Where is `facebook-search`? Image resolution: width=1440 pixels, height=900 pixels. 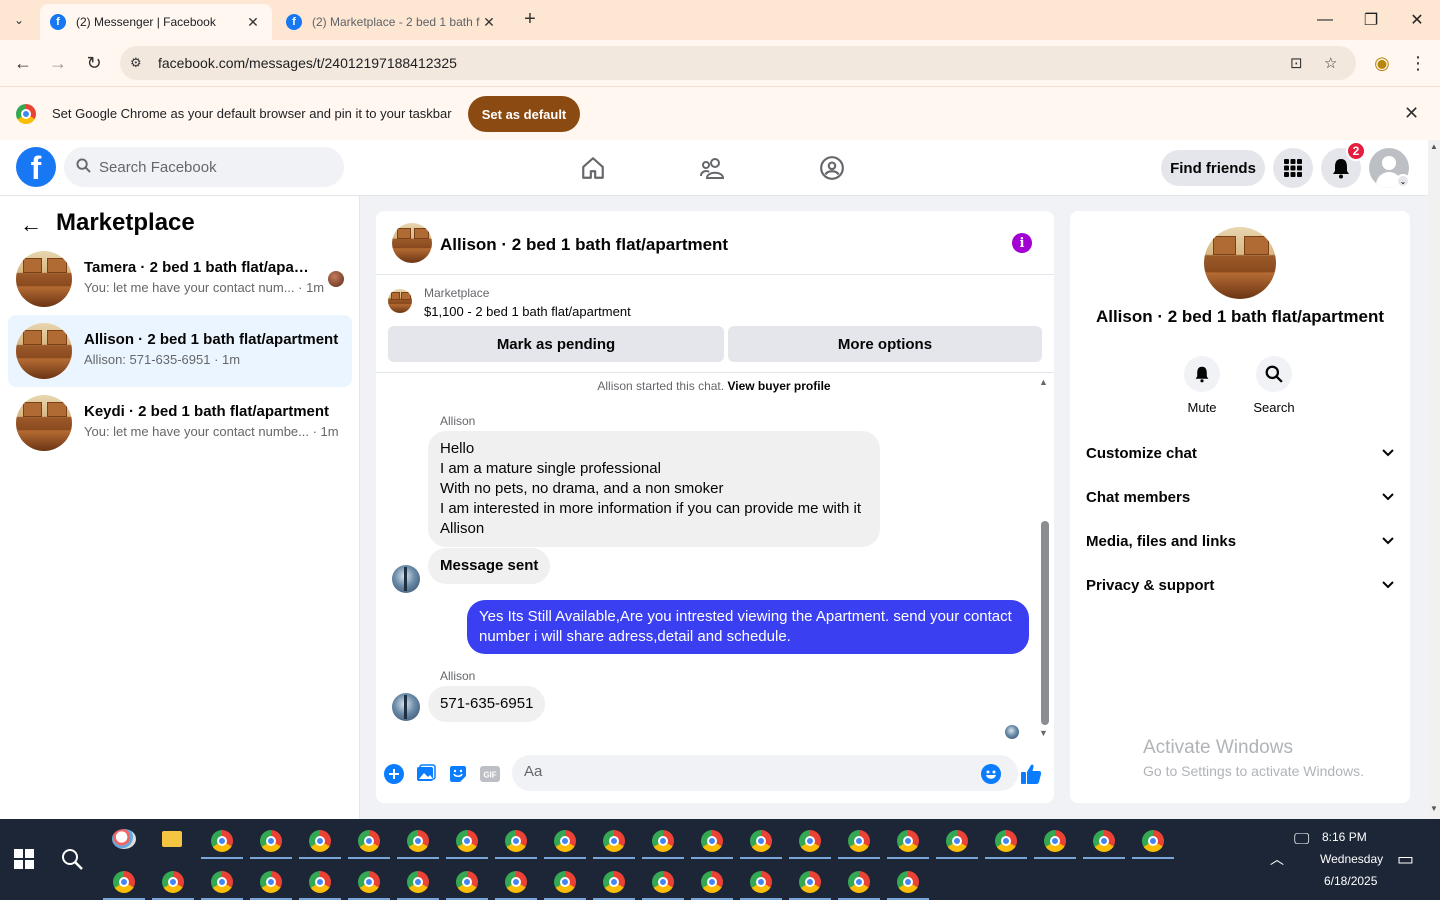
facebook-search is located at coordinates (204, 167).